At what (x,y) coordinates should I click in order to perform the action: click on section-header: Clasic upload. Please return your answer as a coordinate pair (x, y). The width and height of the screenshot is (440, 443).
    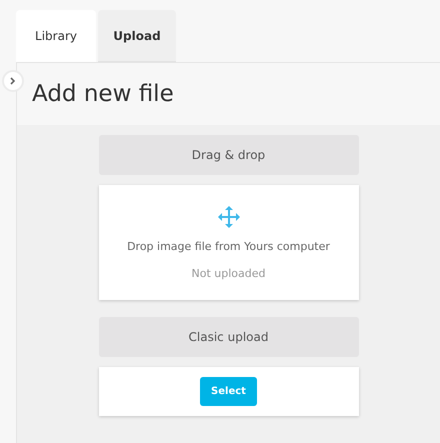
    Looking at the image, I should click on (228, 337).